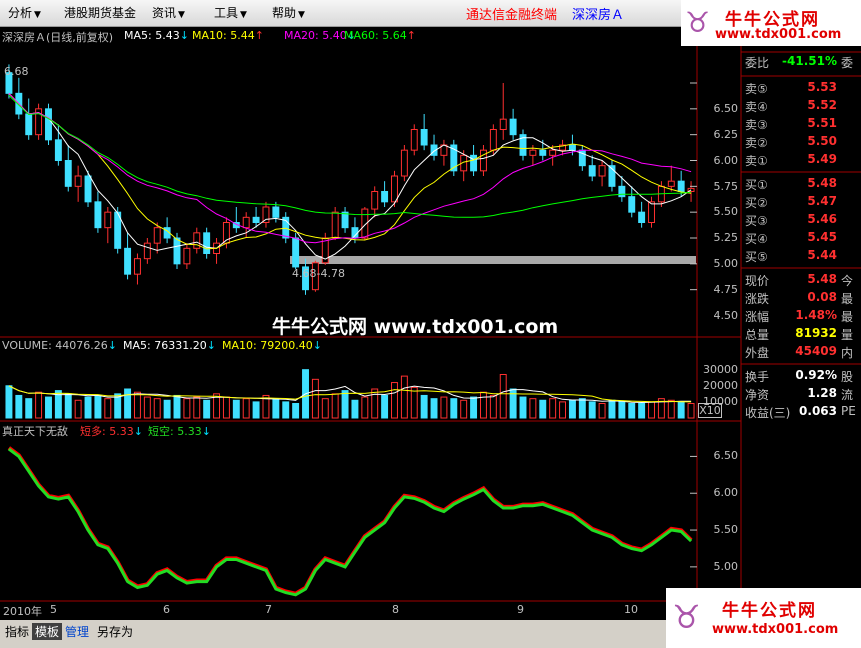  I want to click on logo-url: www.tdx001.com, so click(775, 629).